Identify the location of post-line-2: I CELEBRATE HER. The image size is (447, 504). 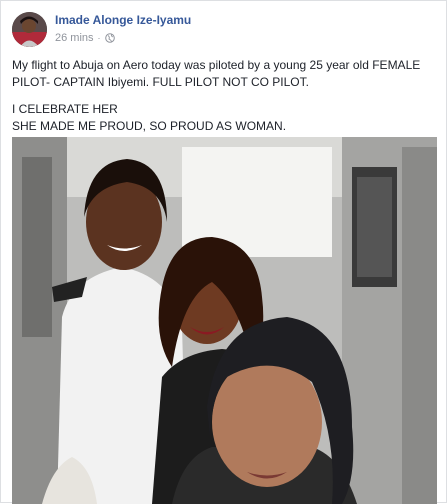
(65, 109).